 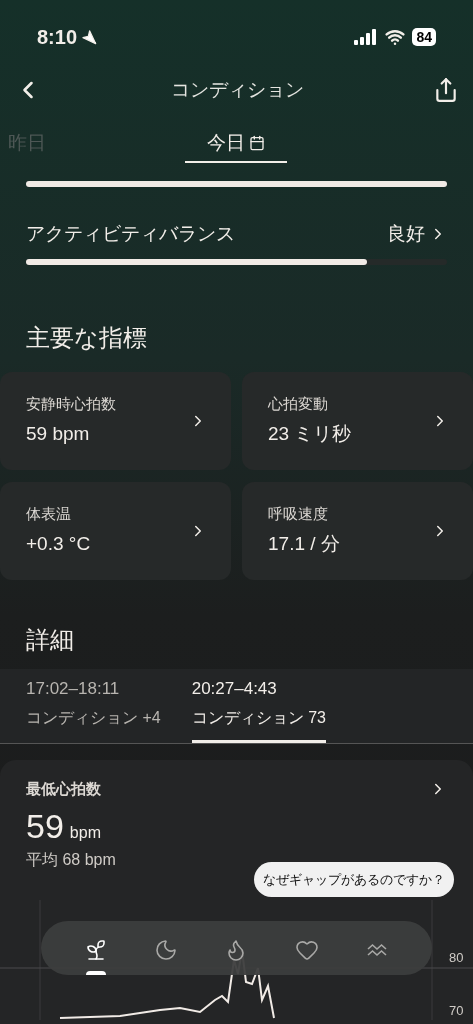 What do you see at coordinates (63, 788) in the screenshot?
I see `card-title: 最低心拍数` at bounding box center [63, 788].